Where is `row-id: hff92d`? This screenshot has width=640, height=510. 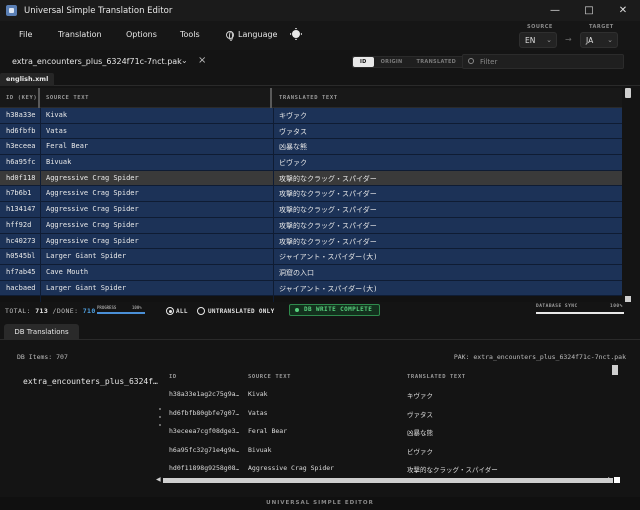
row-id: hff92d is located at coordinates (19, 224).